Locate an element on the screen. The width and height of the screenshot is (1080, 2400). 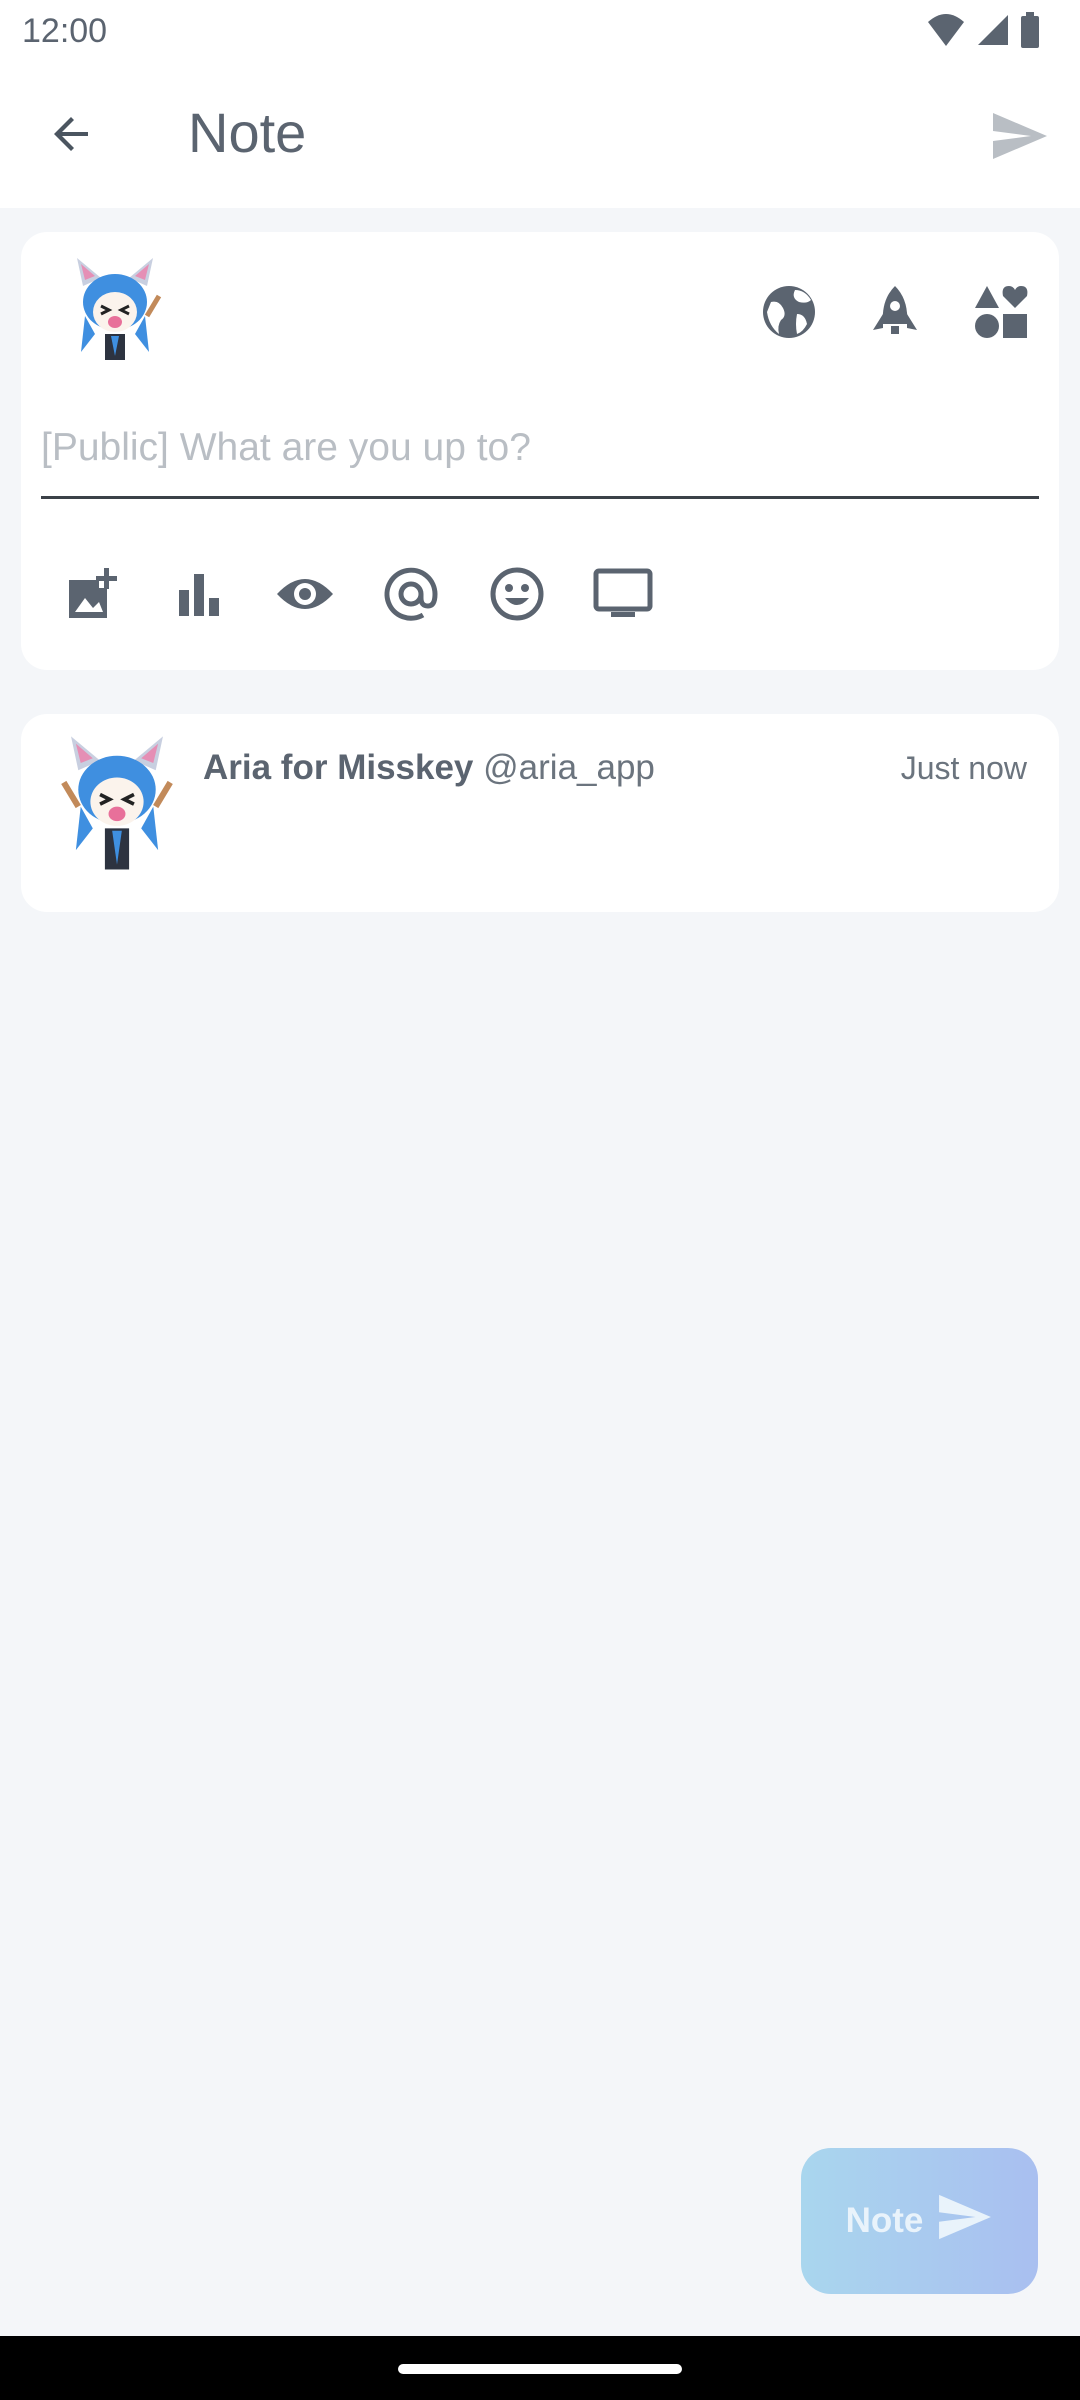
system-navigation-bar is located at coordinates (540, 2368).